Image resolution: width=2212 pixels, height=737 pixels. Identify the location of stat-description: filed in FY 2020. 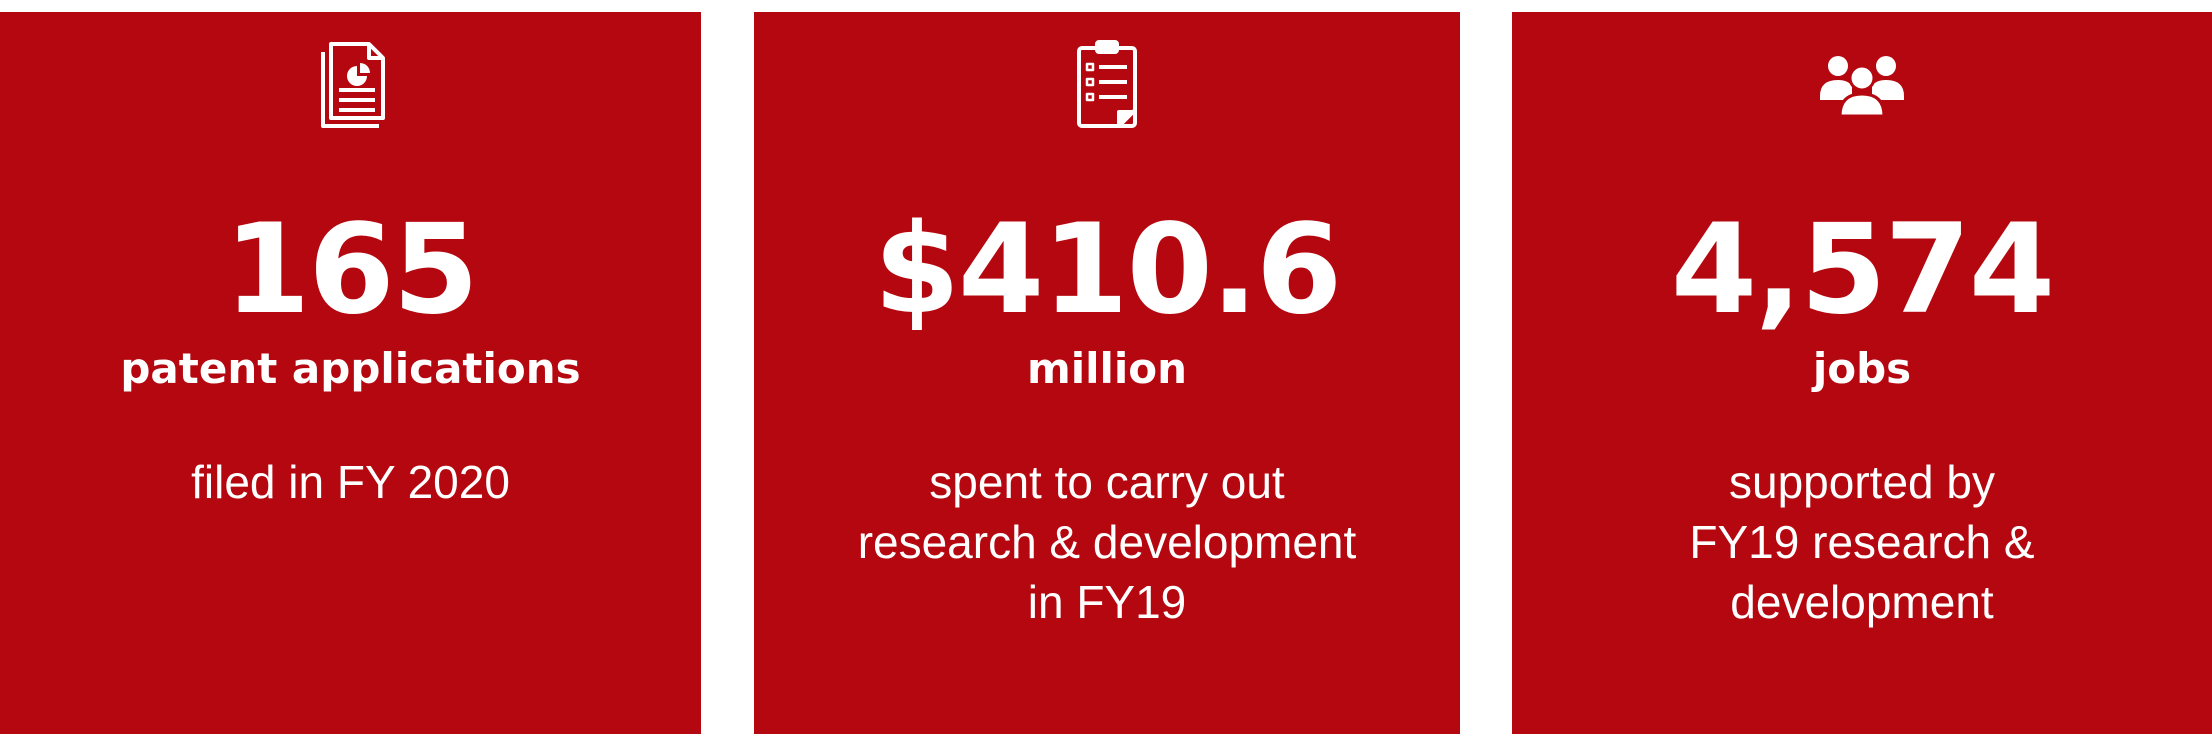
(350, 482).